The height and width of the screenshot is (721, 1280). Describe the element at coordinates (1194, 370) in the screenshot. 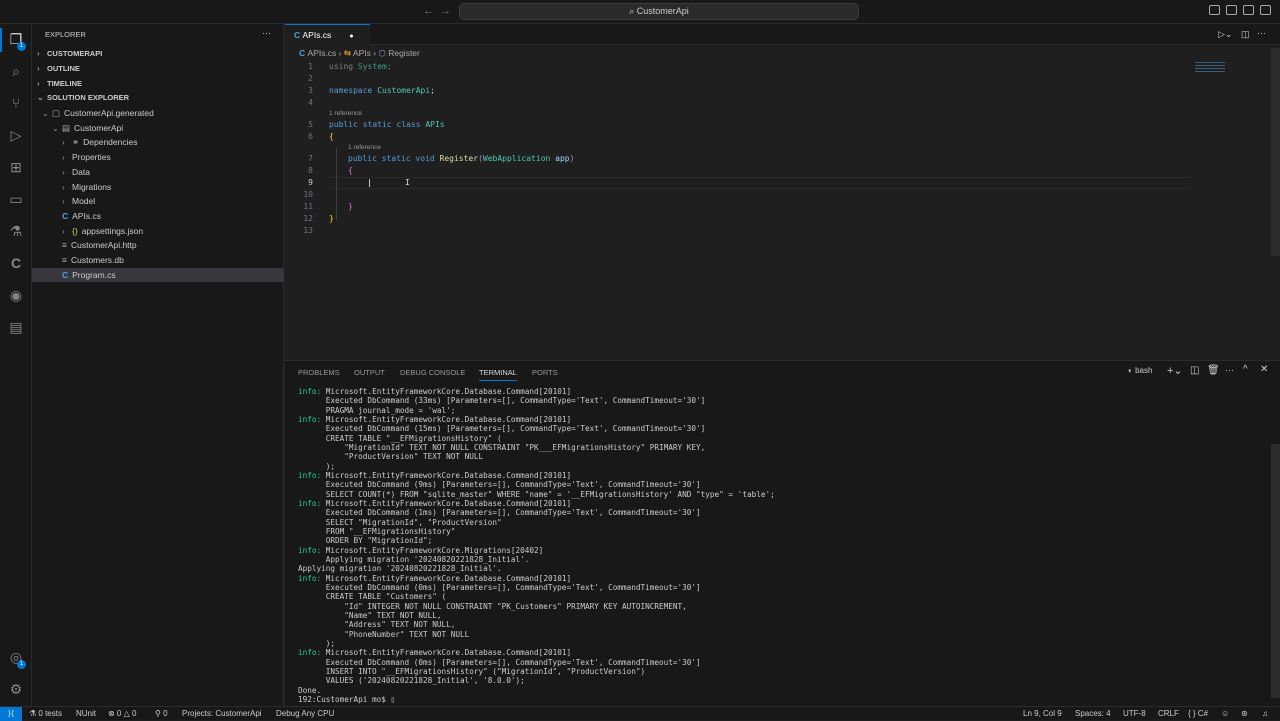

I see `split-terminal-icon: ◫` at that location.